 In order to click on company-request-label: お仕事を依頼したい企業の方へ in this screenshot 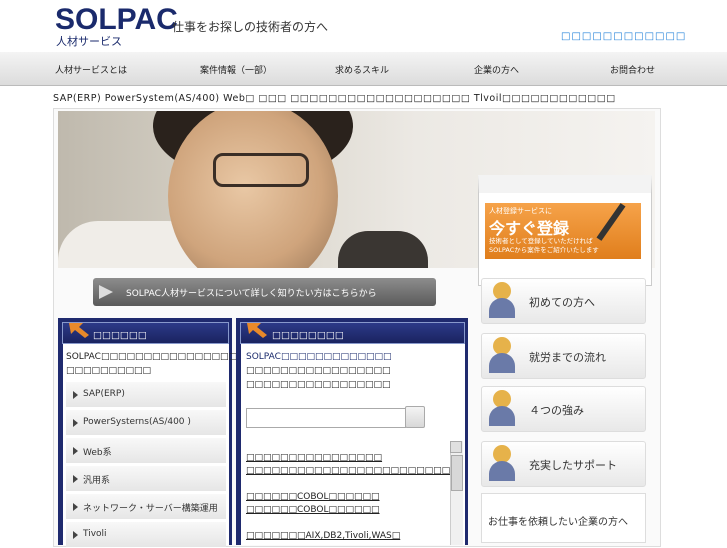, I will do `click(558, 522)`.